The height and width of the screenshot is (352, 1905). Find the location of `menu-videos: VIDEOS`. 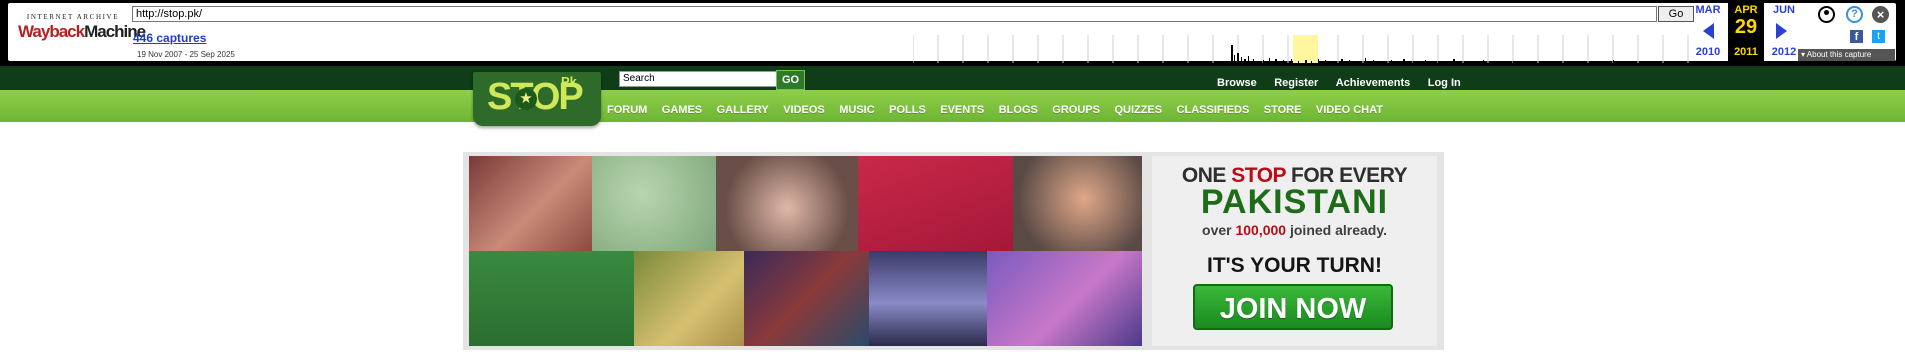

menu-videos: VIDEOS is located at coordinates (804, 110).